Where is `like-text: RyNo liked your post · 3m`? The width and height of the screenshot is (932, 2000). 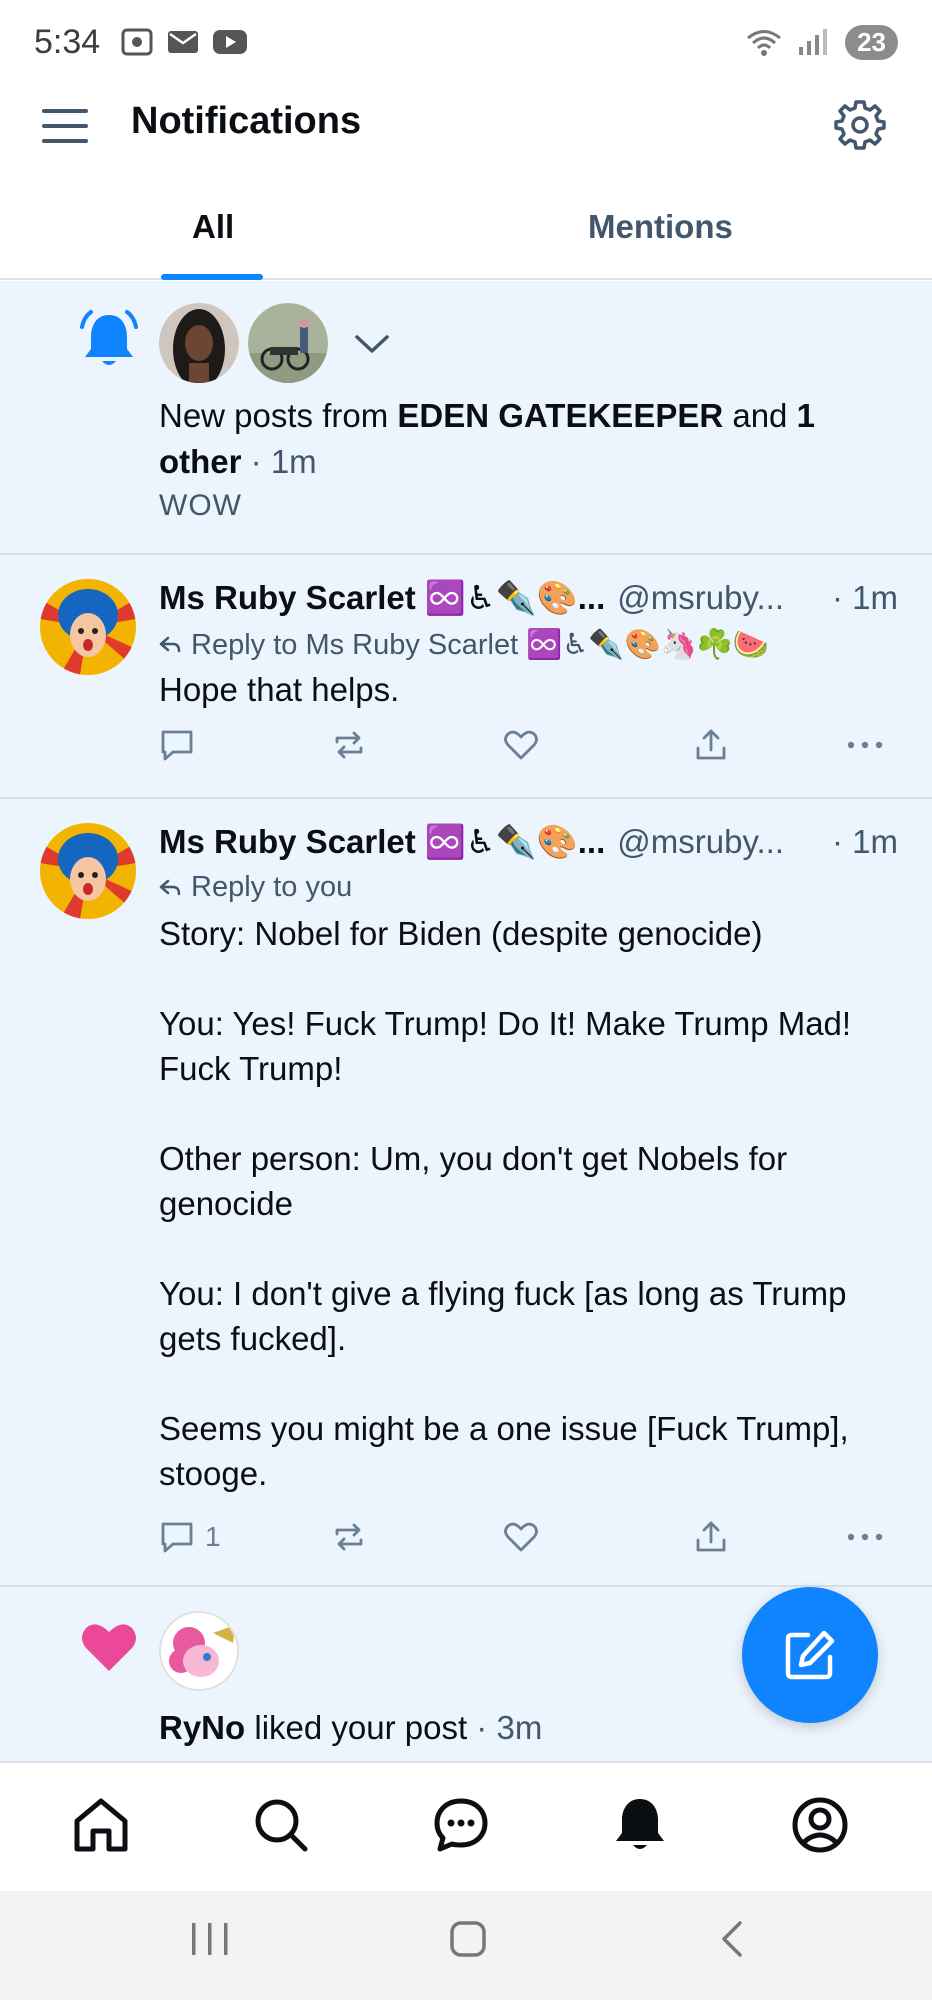
like-text: RyNo liked your post · 3m is located at coordinates (350, 1728).